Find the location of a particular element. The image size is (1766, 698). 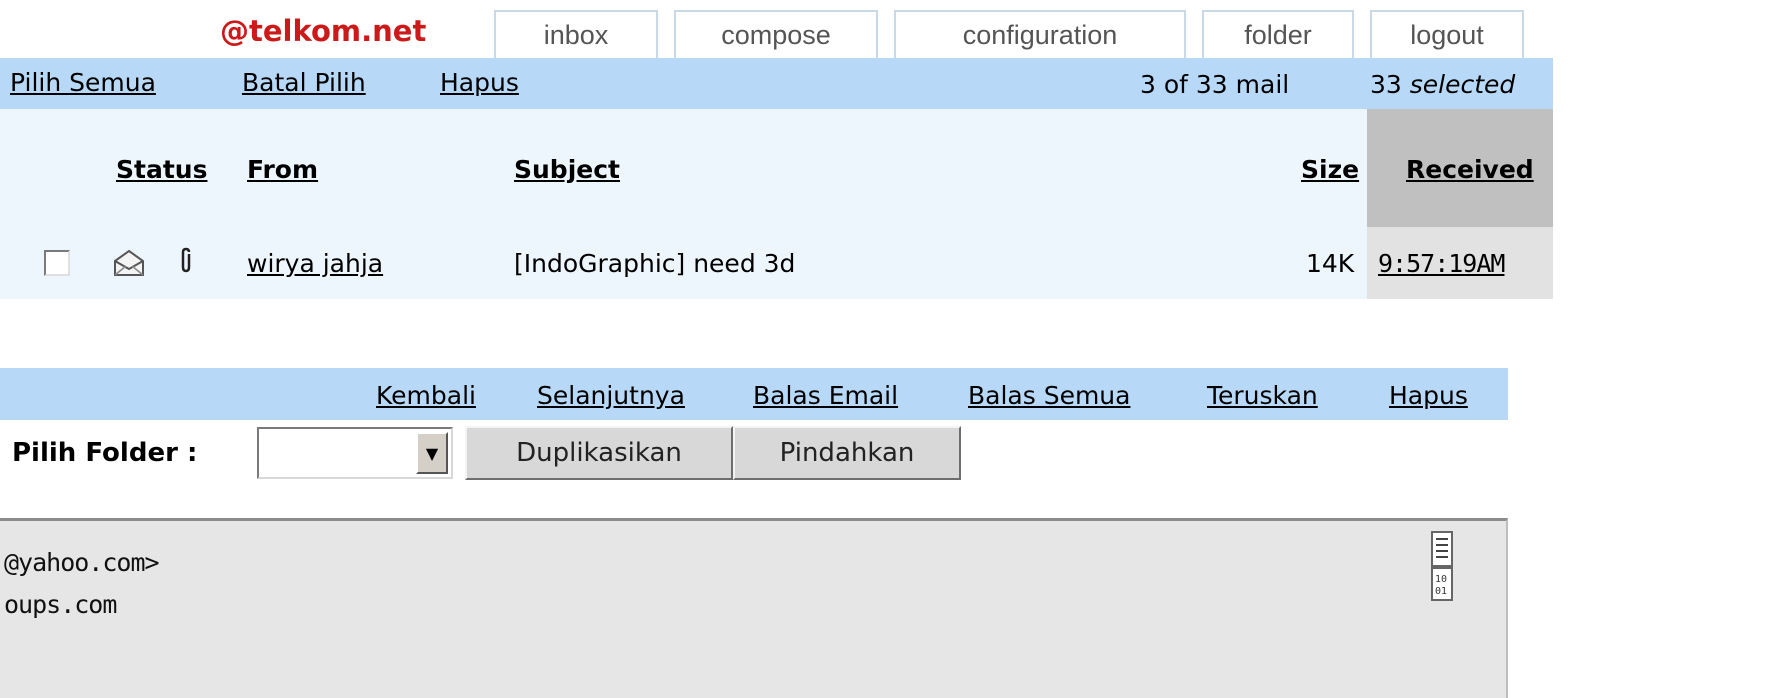

reply-all-link: Balas Semua is located at coordinates (1049, 395).